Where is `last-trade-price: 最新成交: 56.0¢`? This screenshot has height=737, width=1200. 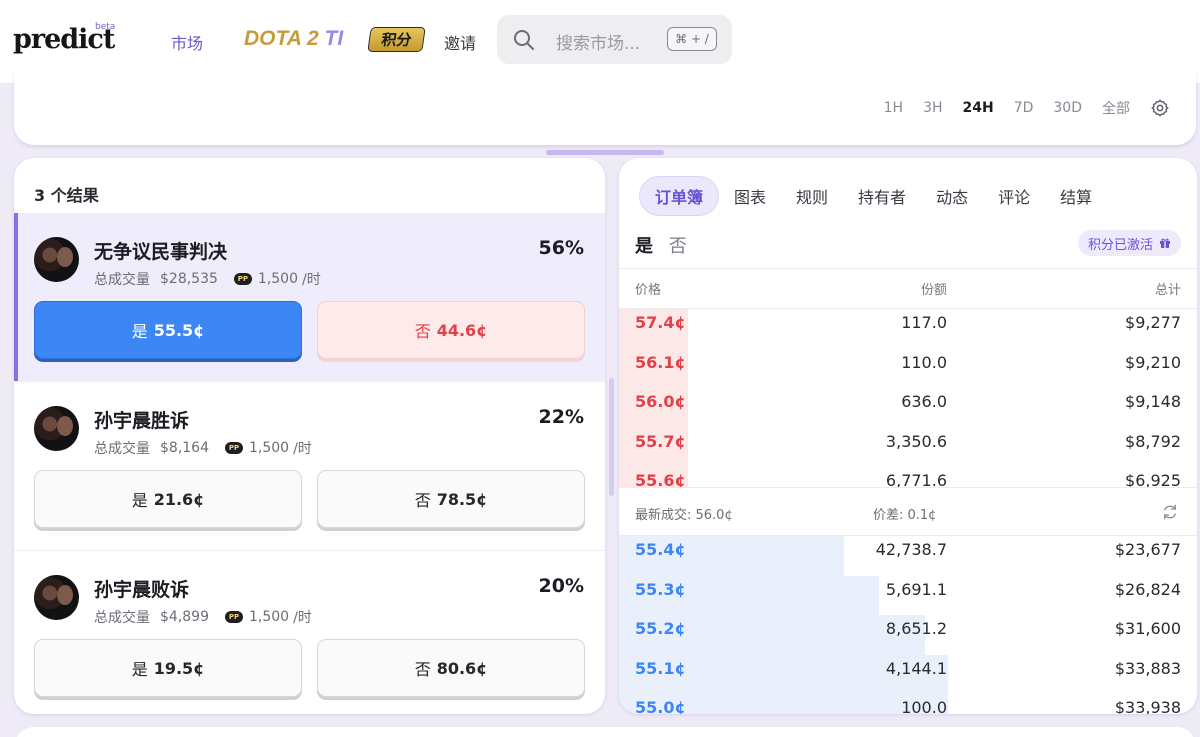 last-trade-price: 最新成交: 56.0¢ is located at coordinates (684, 515).